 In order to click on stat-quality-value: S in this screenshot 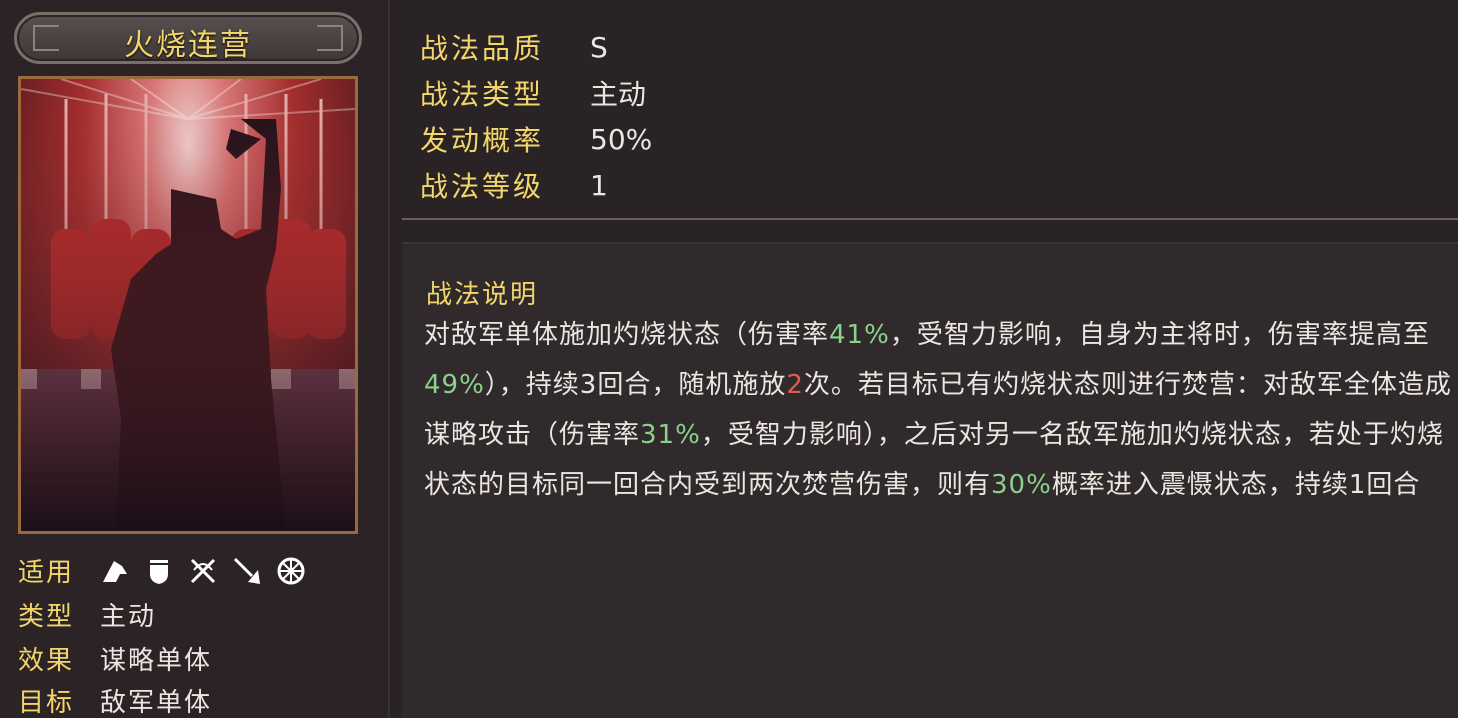, I will do `click(599, 47)`.